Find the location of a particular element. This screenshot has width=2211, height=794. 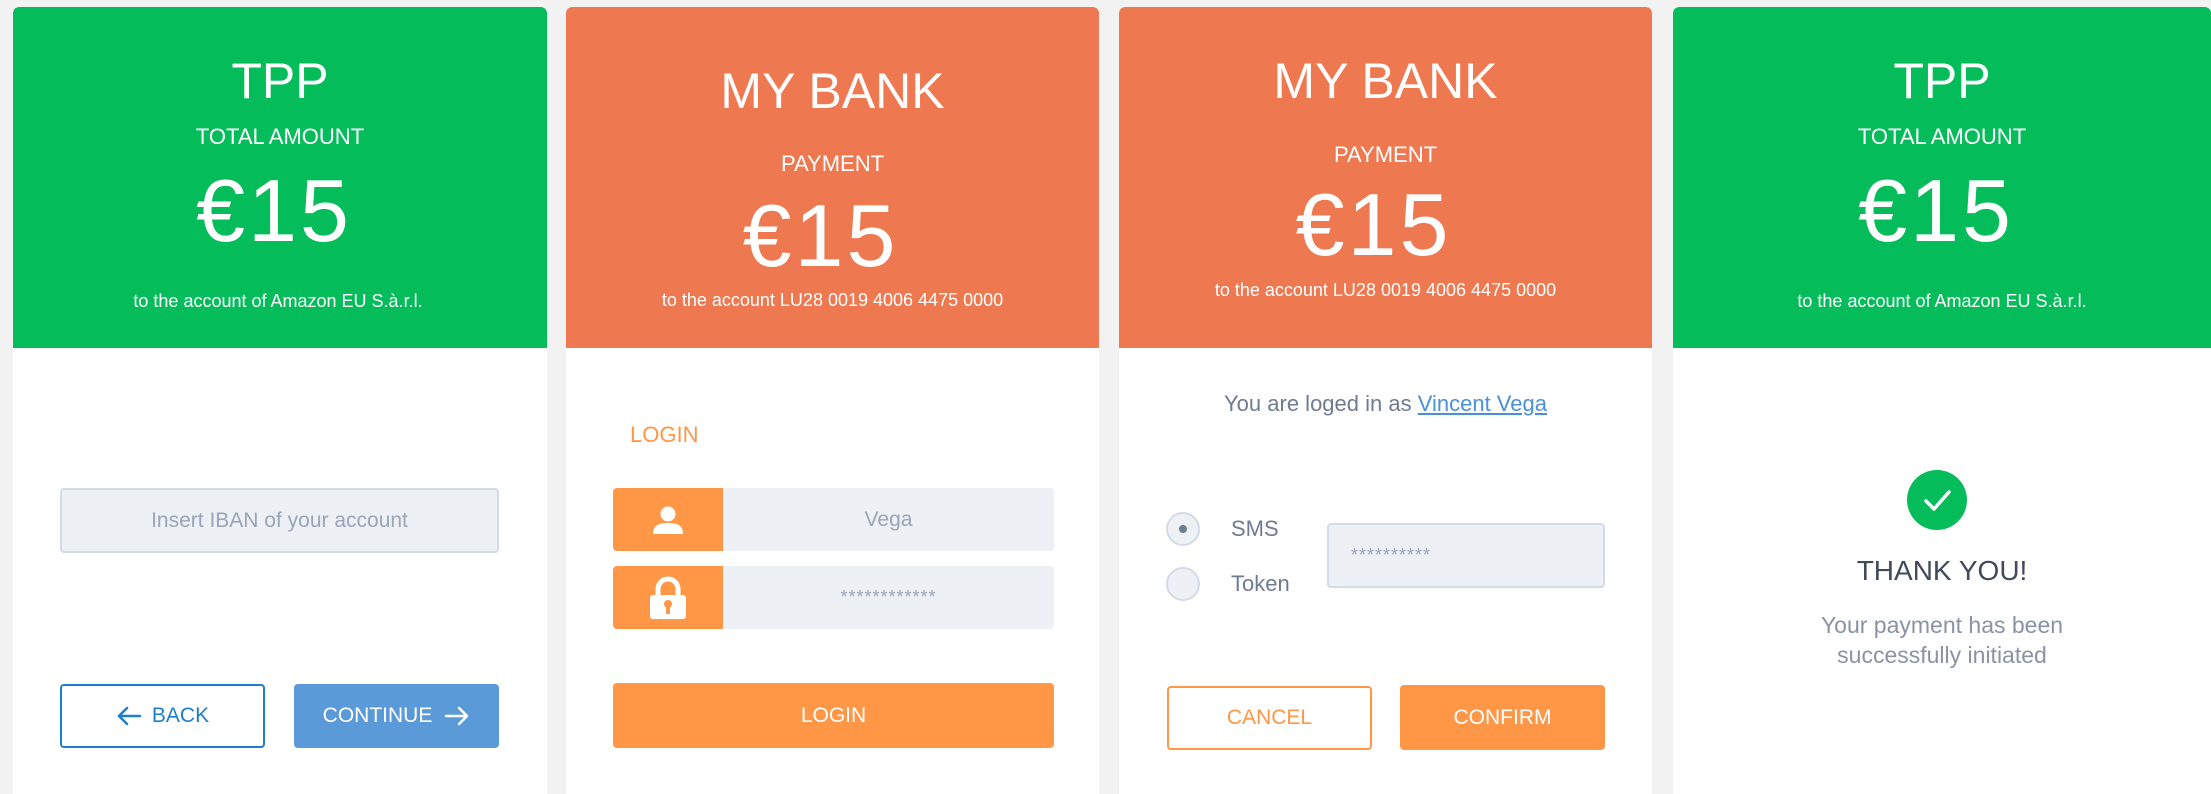

password-value: ************ is located at coordinates (888, 597).